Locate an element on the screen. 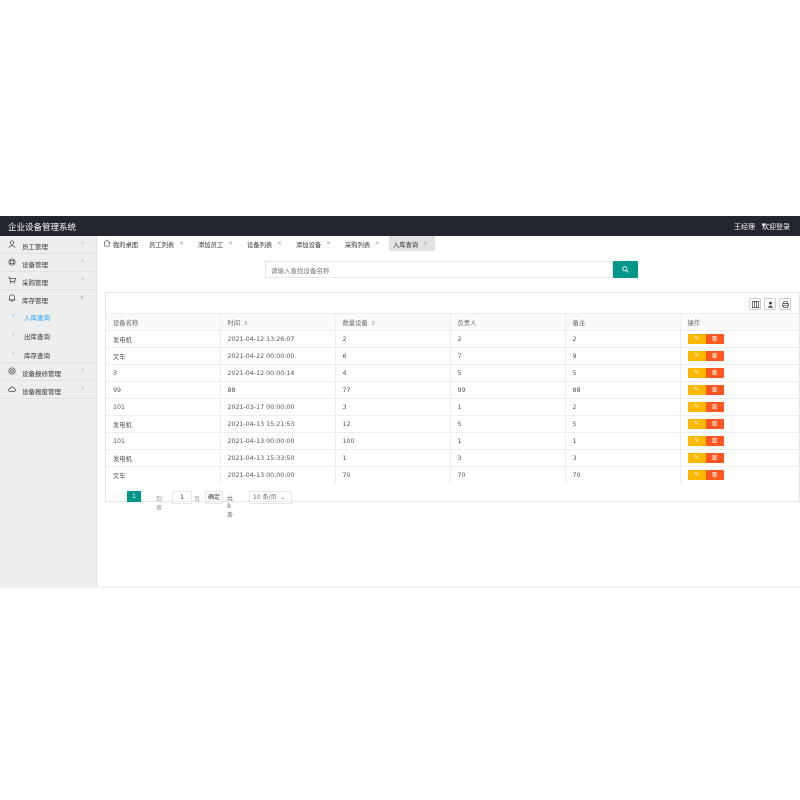 The image size is (800, 800). tab-add-staff: 添加员工 ✕ is located at coordinates (219, 243).